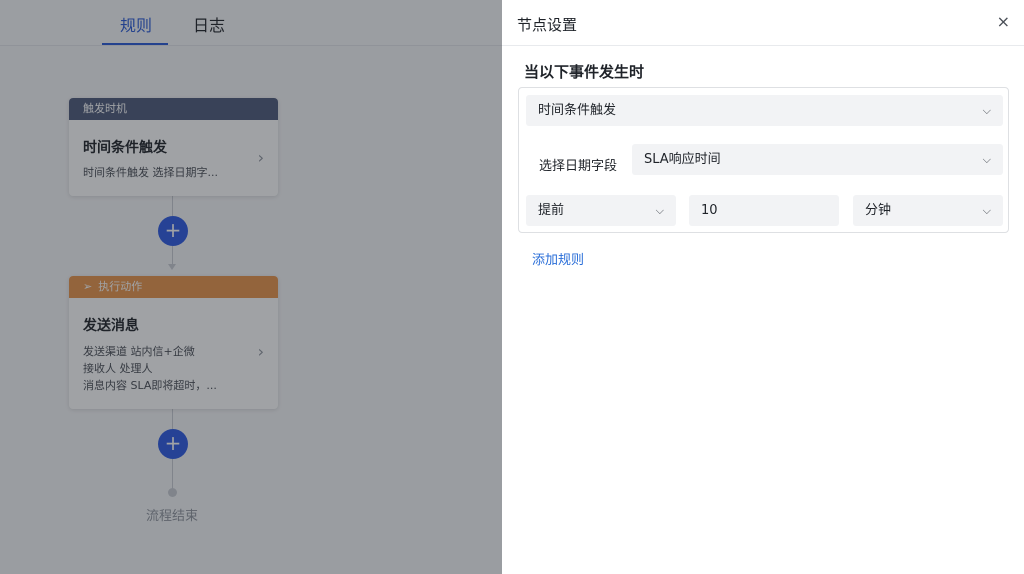  I want to click on offset-direction-value: 提前, so click(551, 210).